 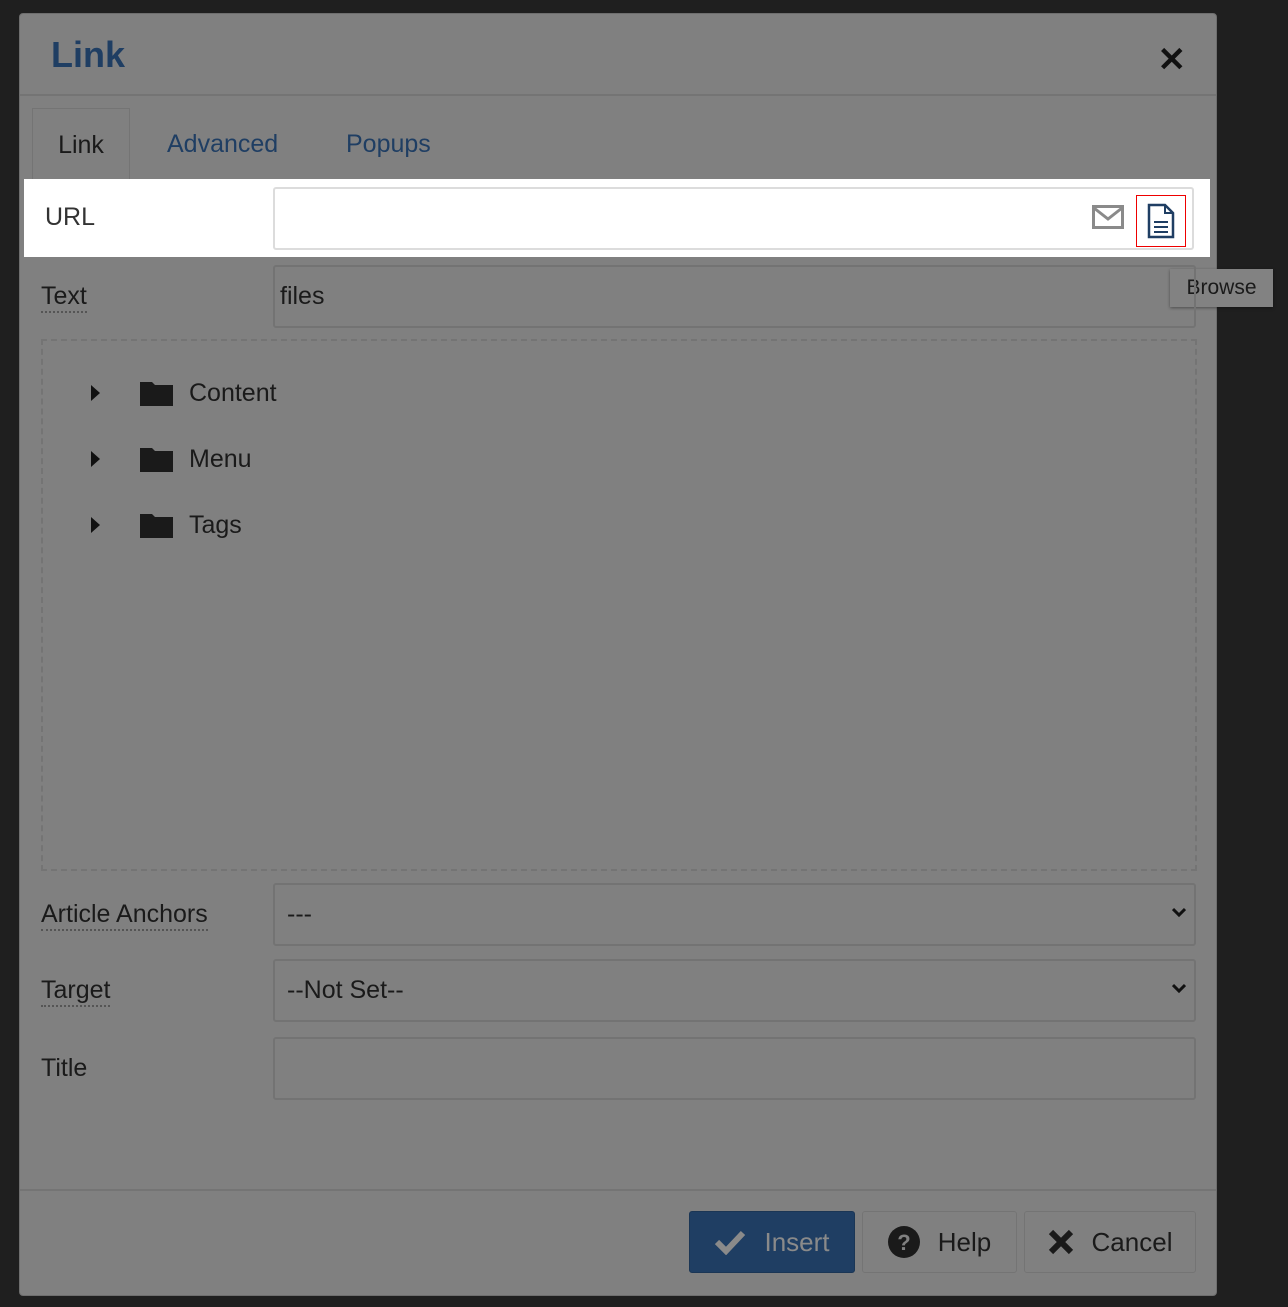 I want to click on anchors-label: Article Anchors, so click(x=124, y=915).